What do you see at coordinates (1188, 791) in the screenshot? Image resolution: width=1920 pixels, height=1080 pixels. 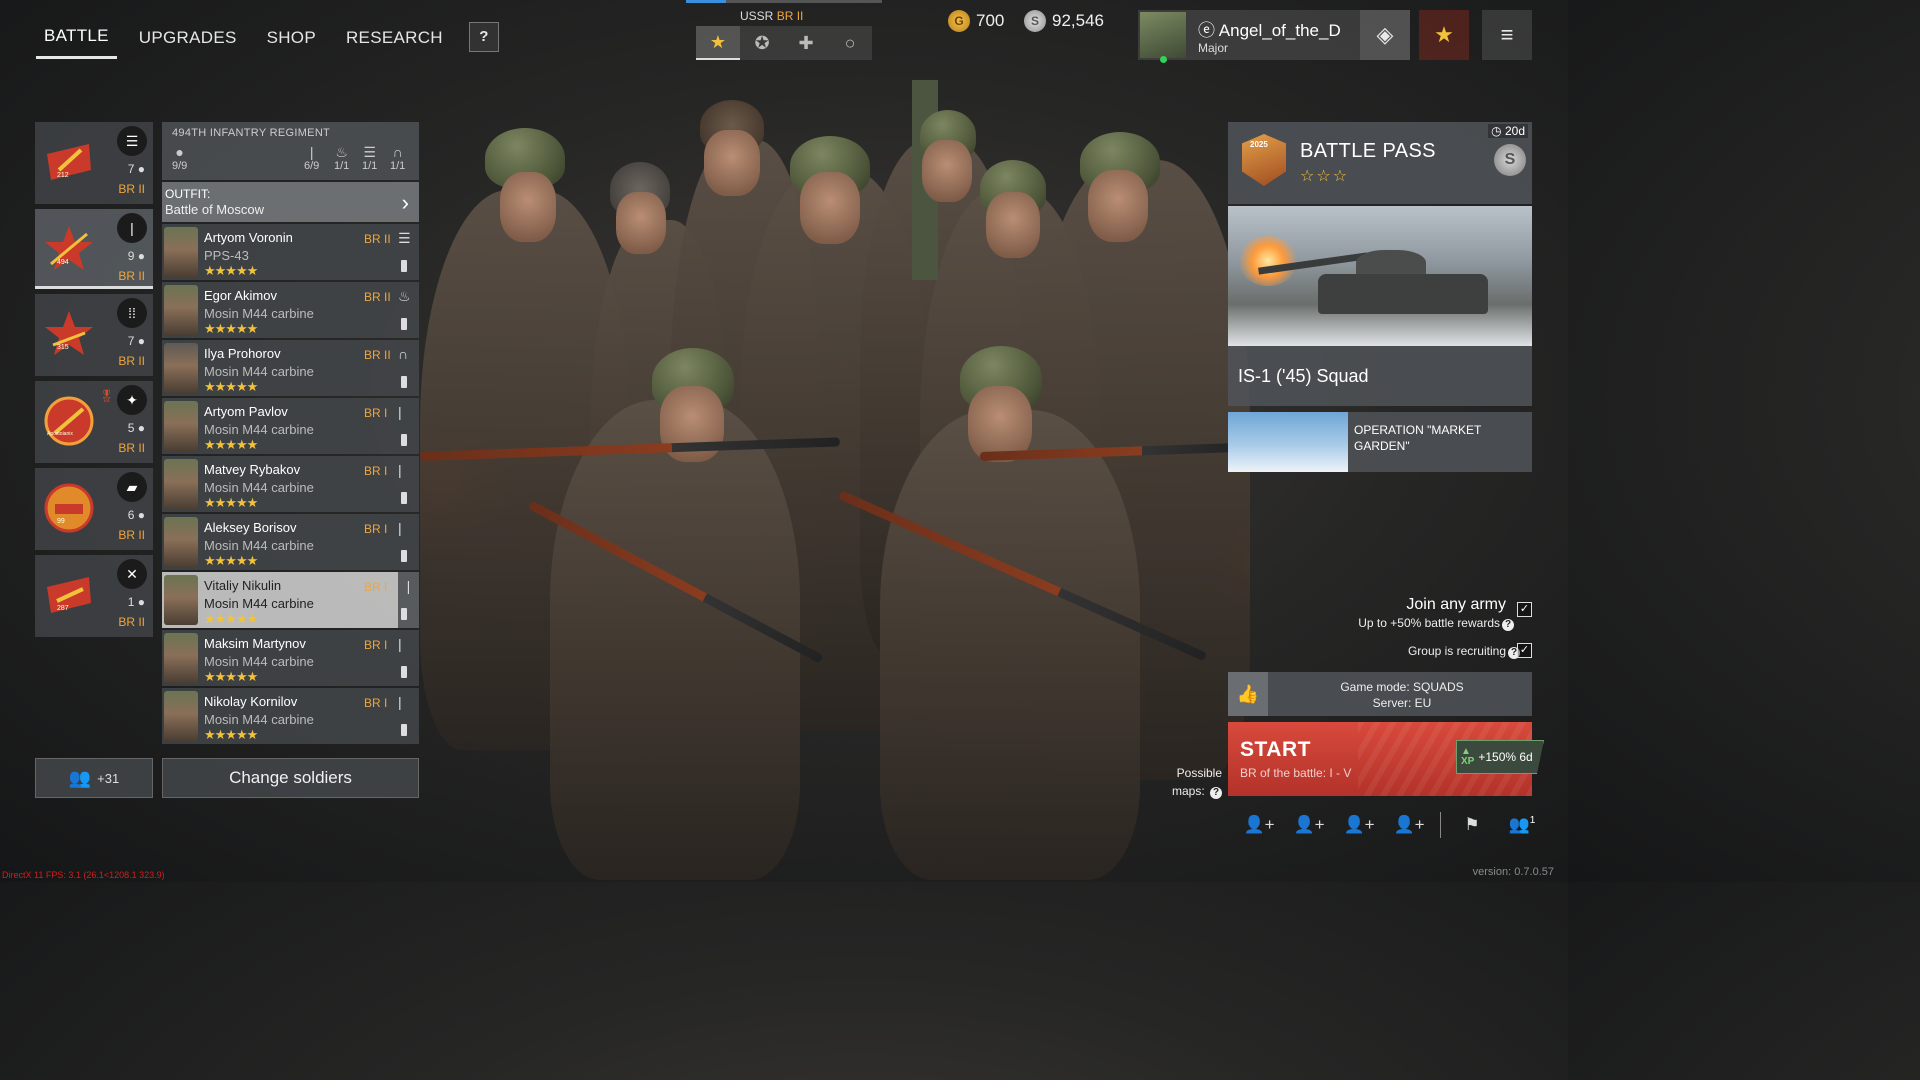 I see `maps-label: maps:` at bounding box center [1188, 791].